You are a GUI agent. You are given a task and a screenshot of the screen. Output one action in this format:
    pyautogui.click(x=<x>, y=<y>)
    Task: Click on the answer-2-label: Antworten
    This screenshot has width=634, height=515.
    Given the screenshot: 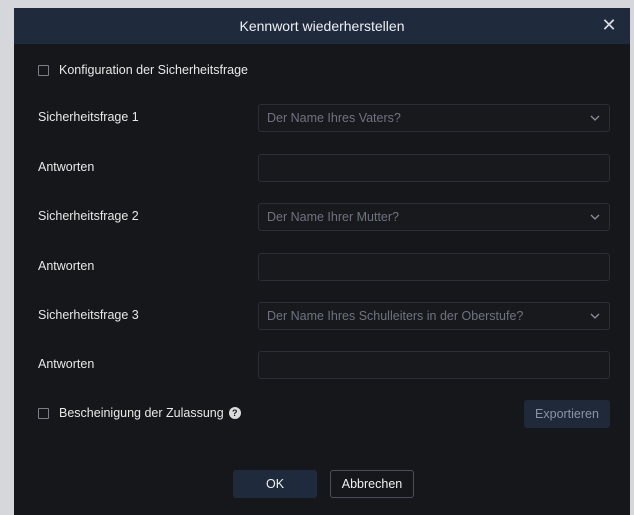 What is the action you would take?
    pyautogui.click(x=66, y=266)
    